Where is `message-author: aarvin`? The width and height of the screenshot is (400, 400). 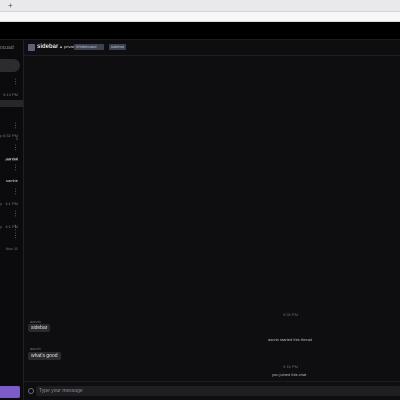 message-author: aarvin is located at coordinates (35, 348).